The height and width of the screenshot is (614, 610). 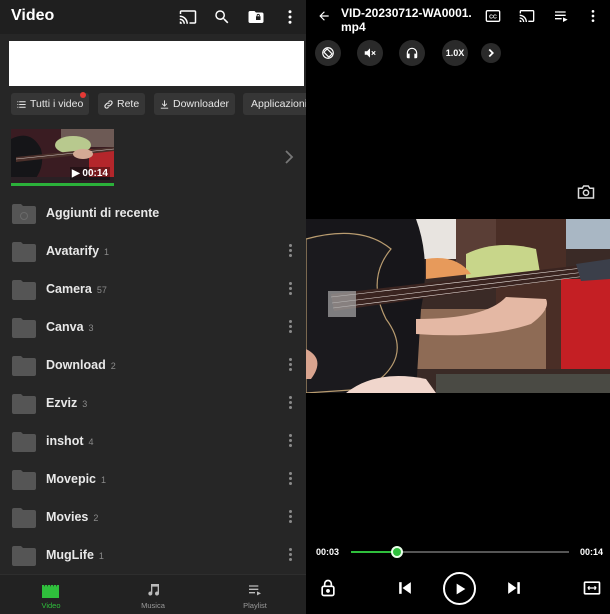 I want to click on video-clapper-icon, so click(x=50, y=591).